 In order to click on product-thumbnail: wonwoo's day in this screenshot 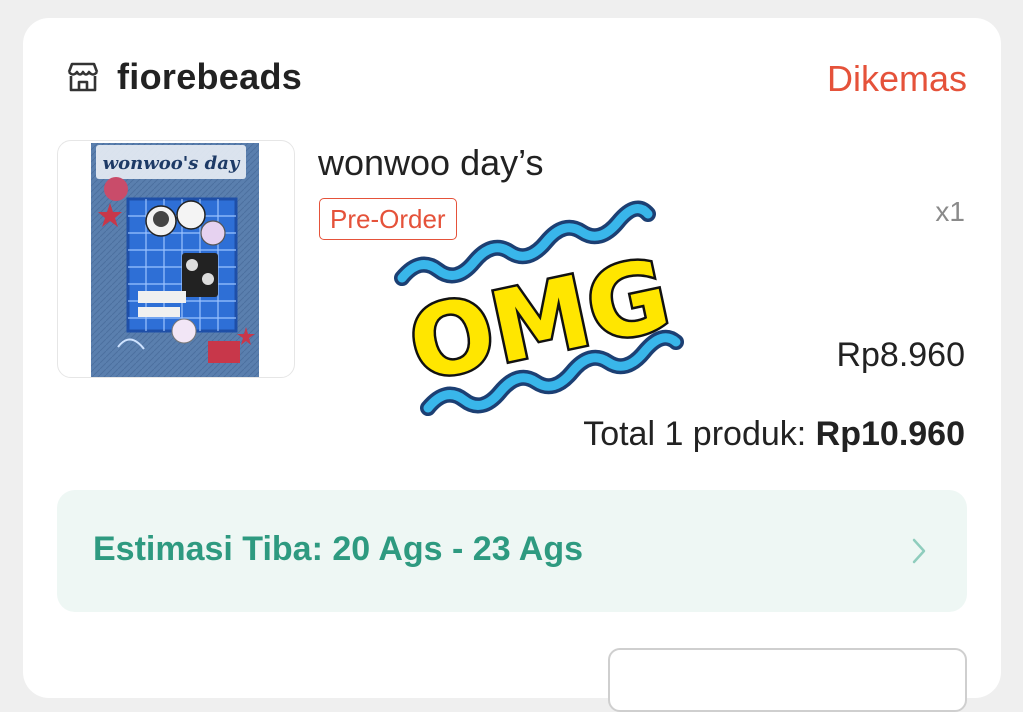, I will do `click(176, 259)`.